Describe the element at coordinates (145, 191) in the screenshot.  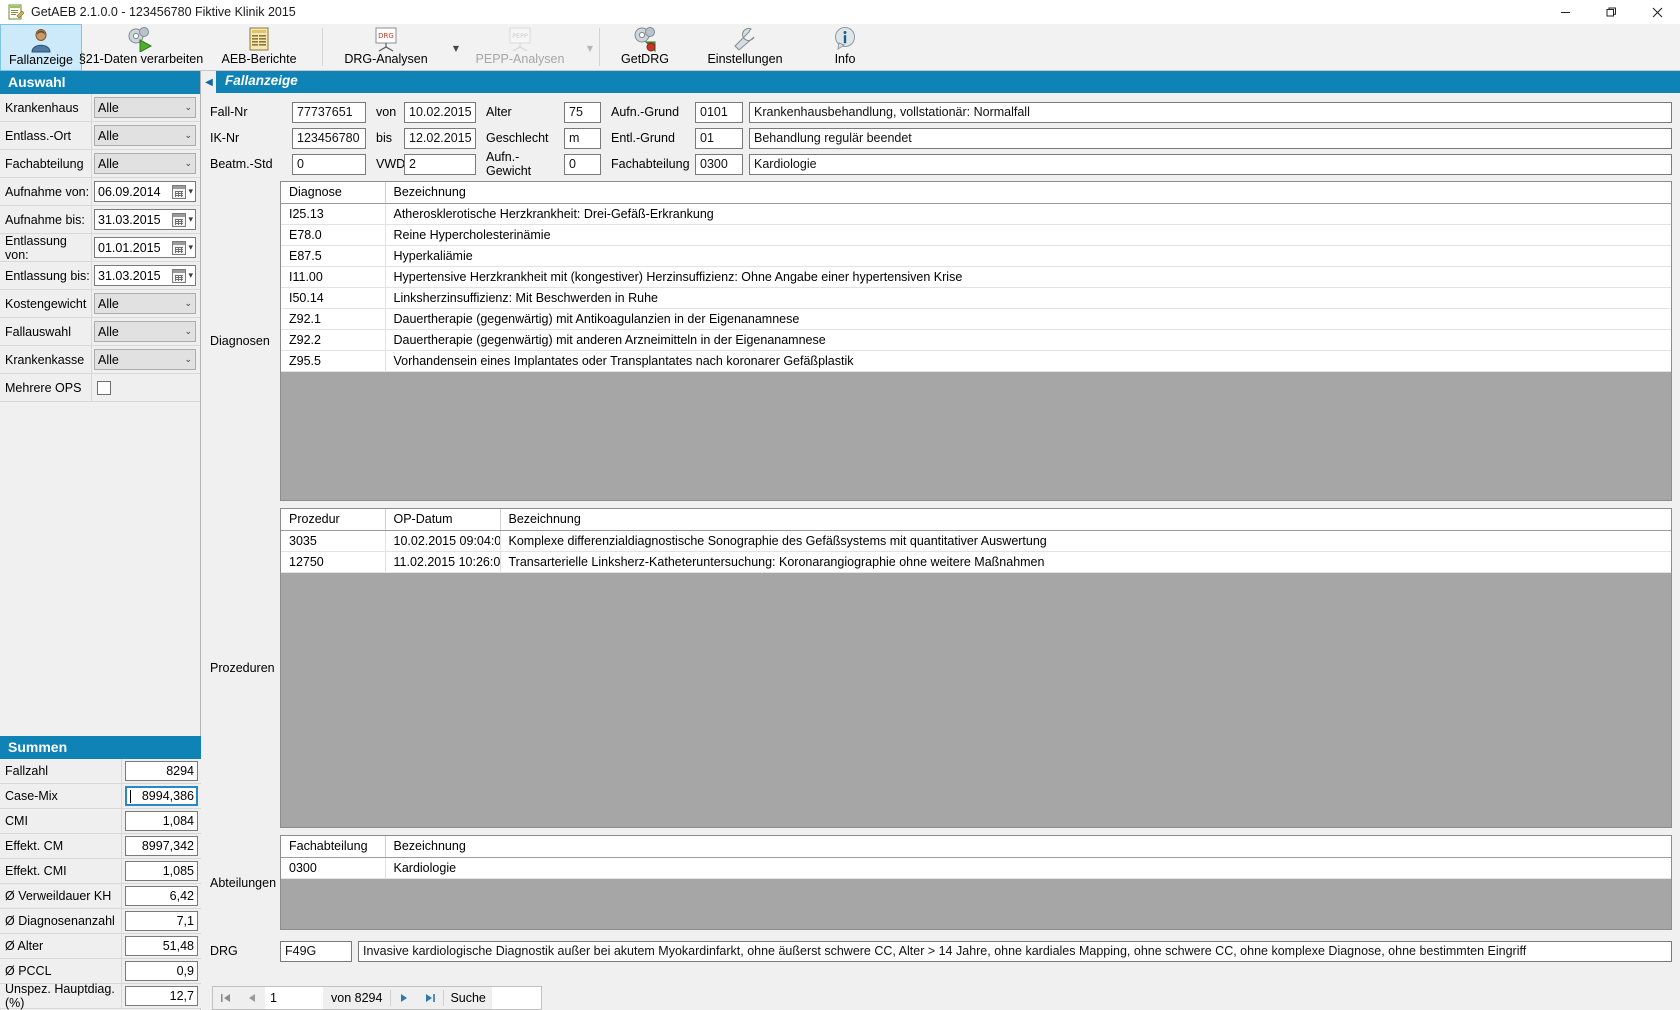
I see `filter-datepicker: 06.09.2014 ▾` at that location.